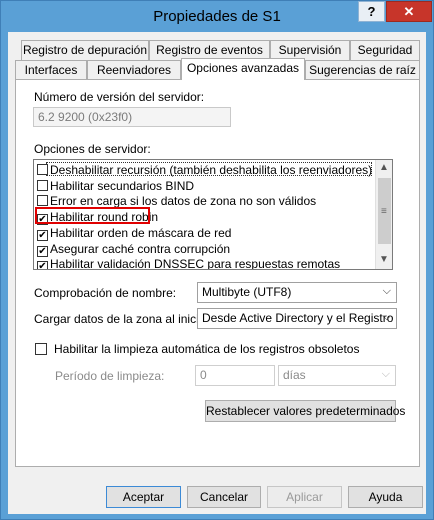  What do you see at coordinates (297, 318) in the screenshot?
I see `zone-load-select: Desde Active Directory y el Registro ⌵` at bounding box center [297, 318].